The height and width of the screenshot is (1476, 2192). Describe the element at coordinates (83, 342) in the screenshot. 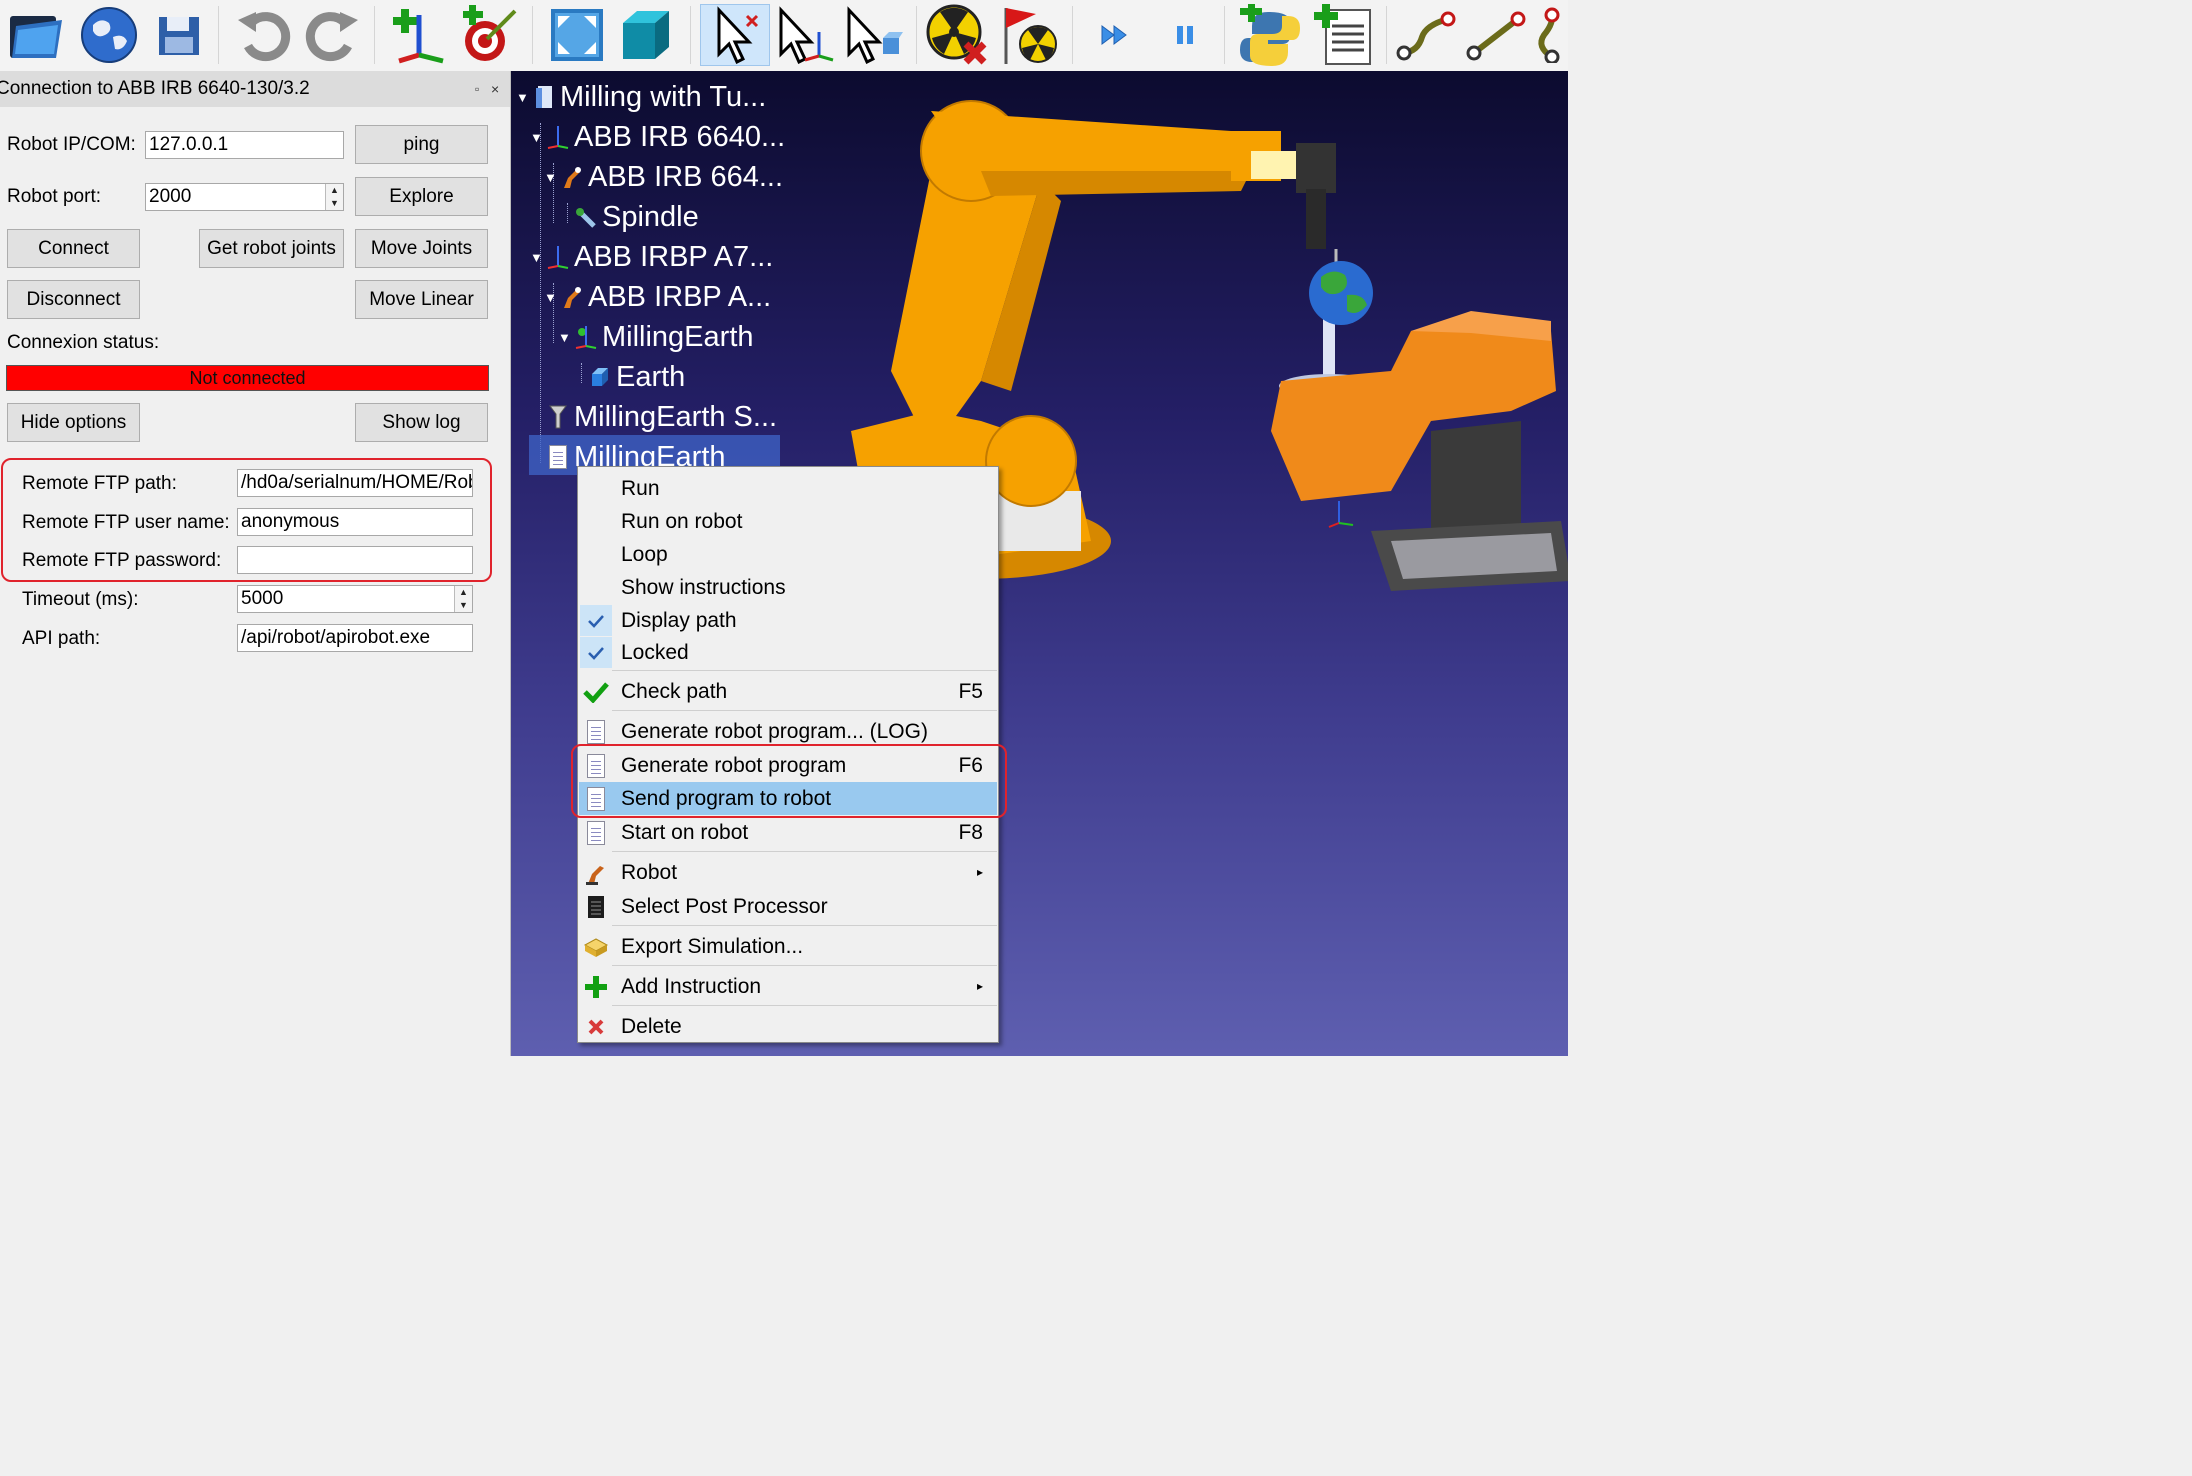

I see `connexion-status-label: Connexion status:` at that location.